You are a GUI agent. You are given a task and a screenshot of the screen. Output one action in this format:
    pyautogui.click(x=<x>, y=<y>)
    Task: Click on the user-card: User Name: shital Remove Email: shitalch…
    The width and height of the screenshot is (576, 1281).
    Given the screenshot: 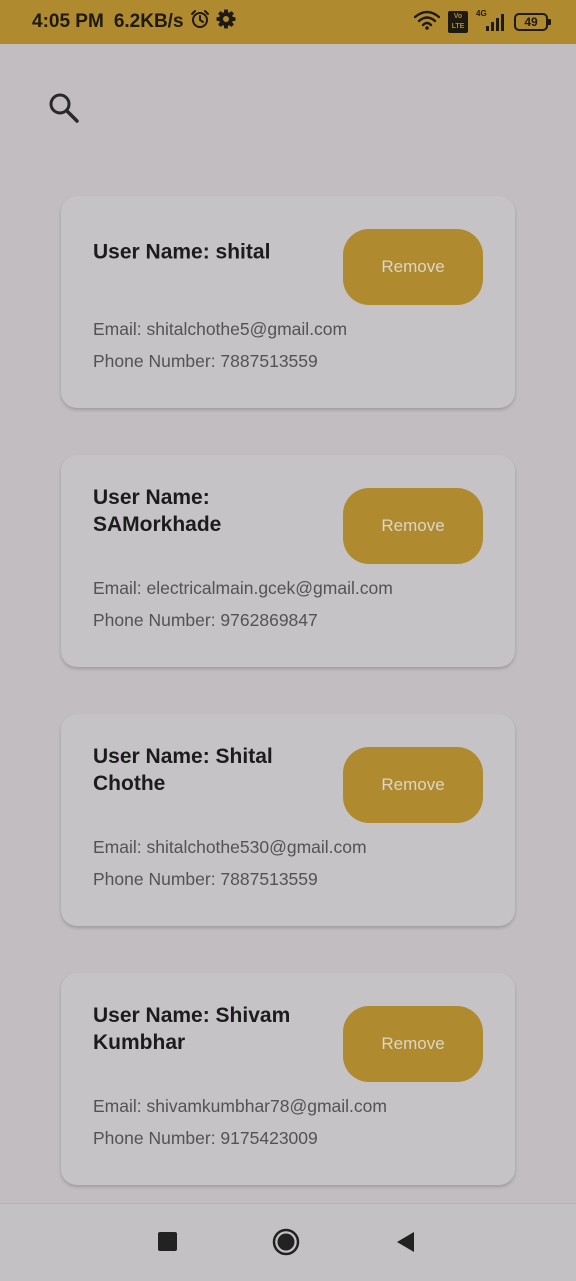 What is the action you would take?
    pyautogui.click(x=288, y=302)
    